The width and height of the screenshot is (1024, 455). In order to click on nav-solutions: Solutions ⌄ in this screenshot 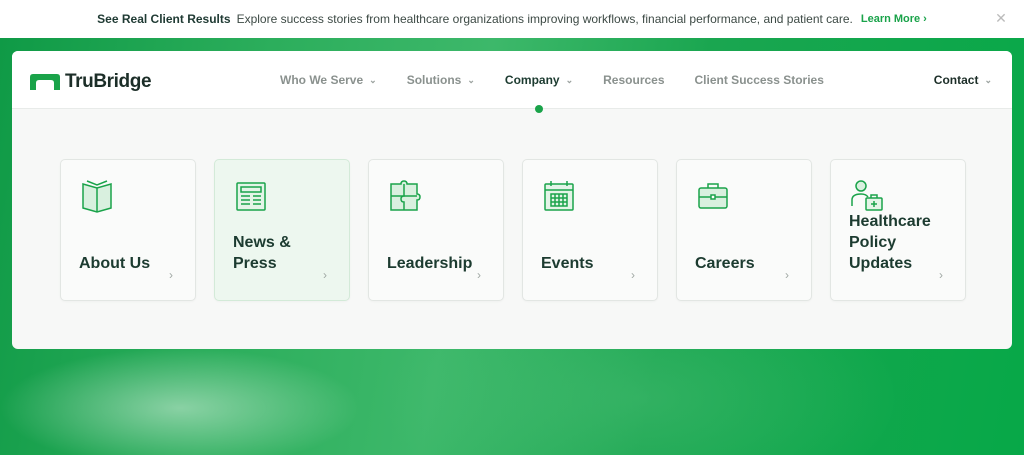, I will do `click(441, 80)`.